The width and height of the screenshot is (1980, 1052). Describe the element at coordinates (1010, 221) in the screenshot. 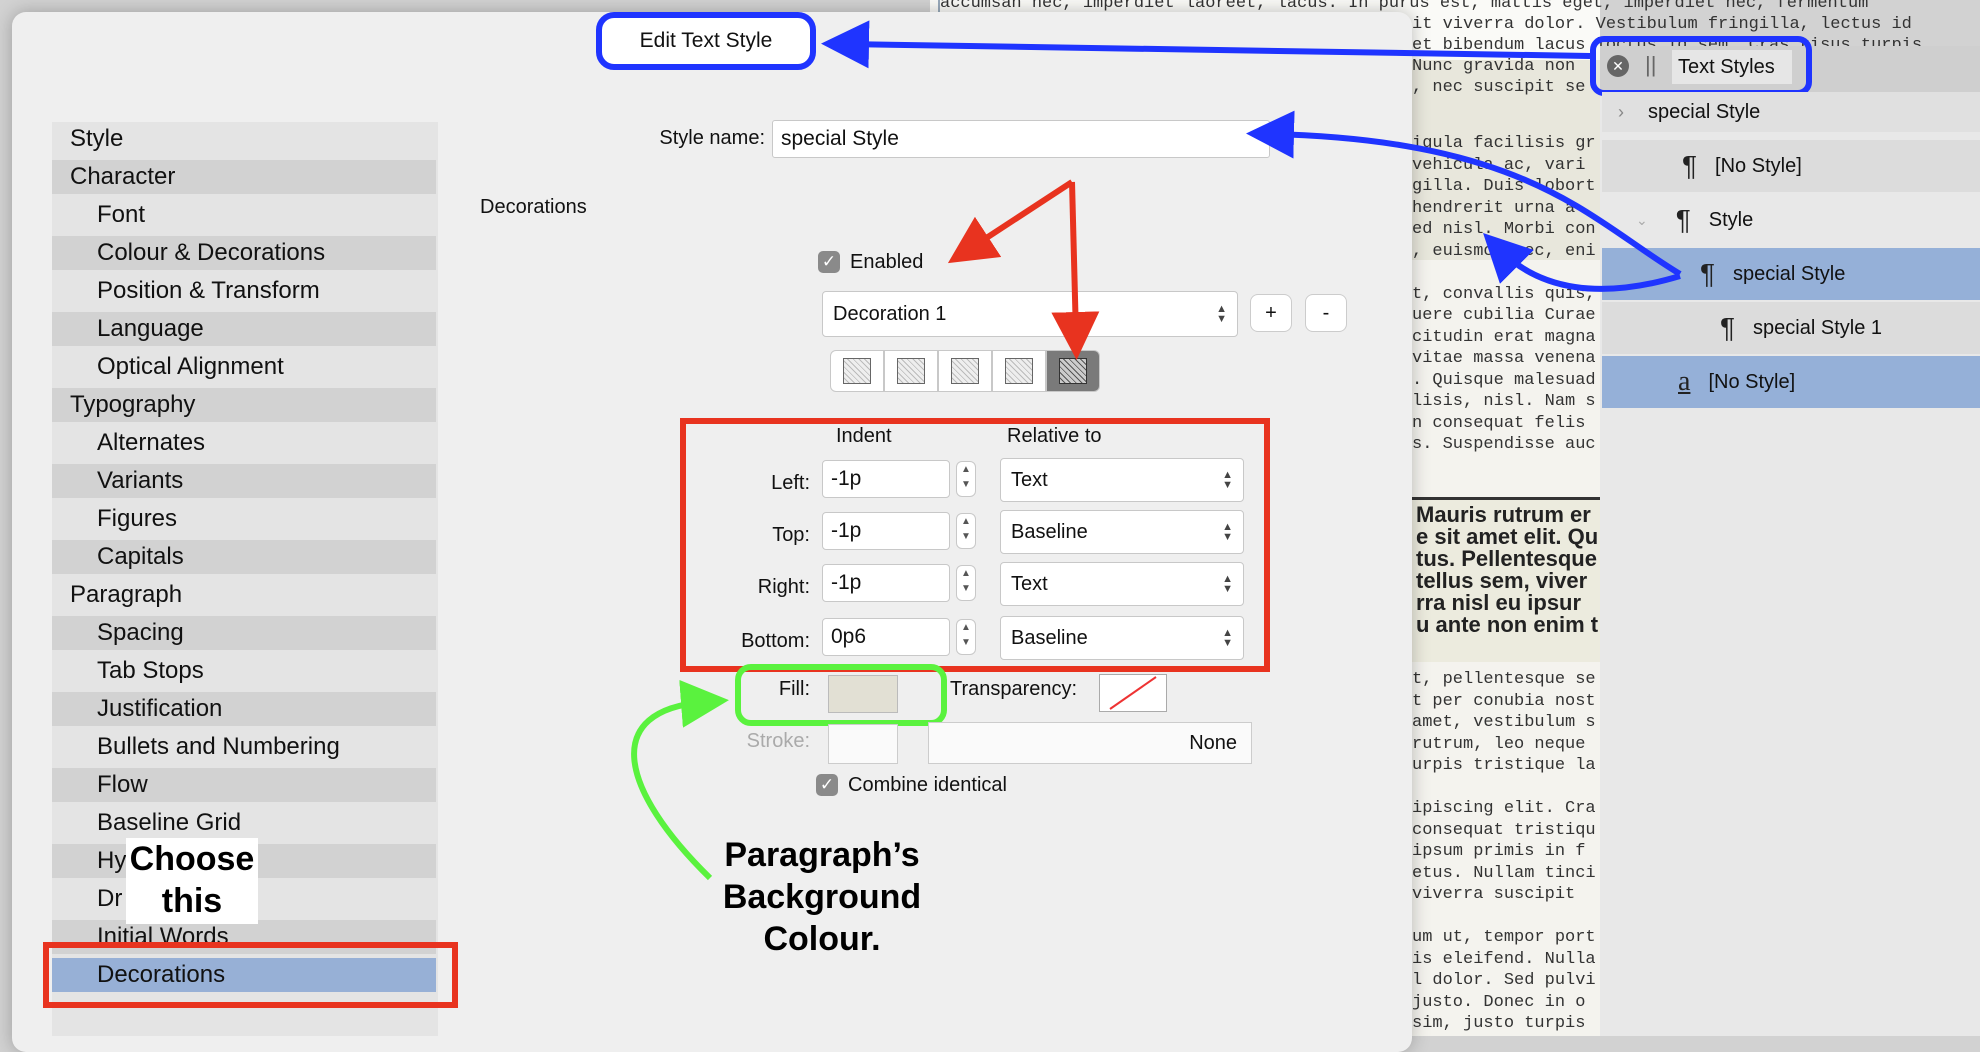

I see `arrow-to-enabled` at that location.